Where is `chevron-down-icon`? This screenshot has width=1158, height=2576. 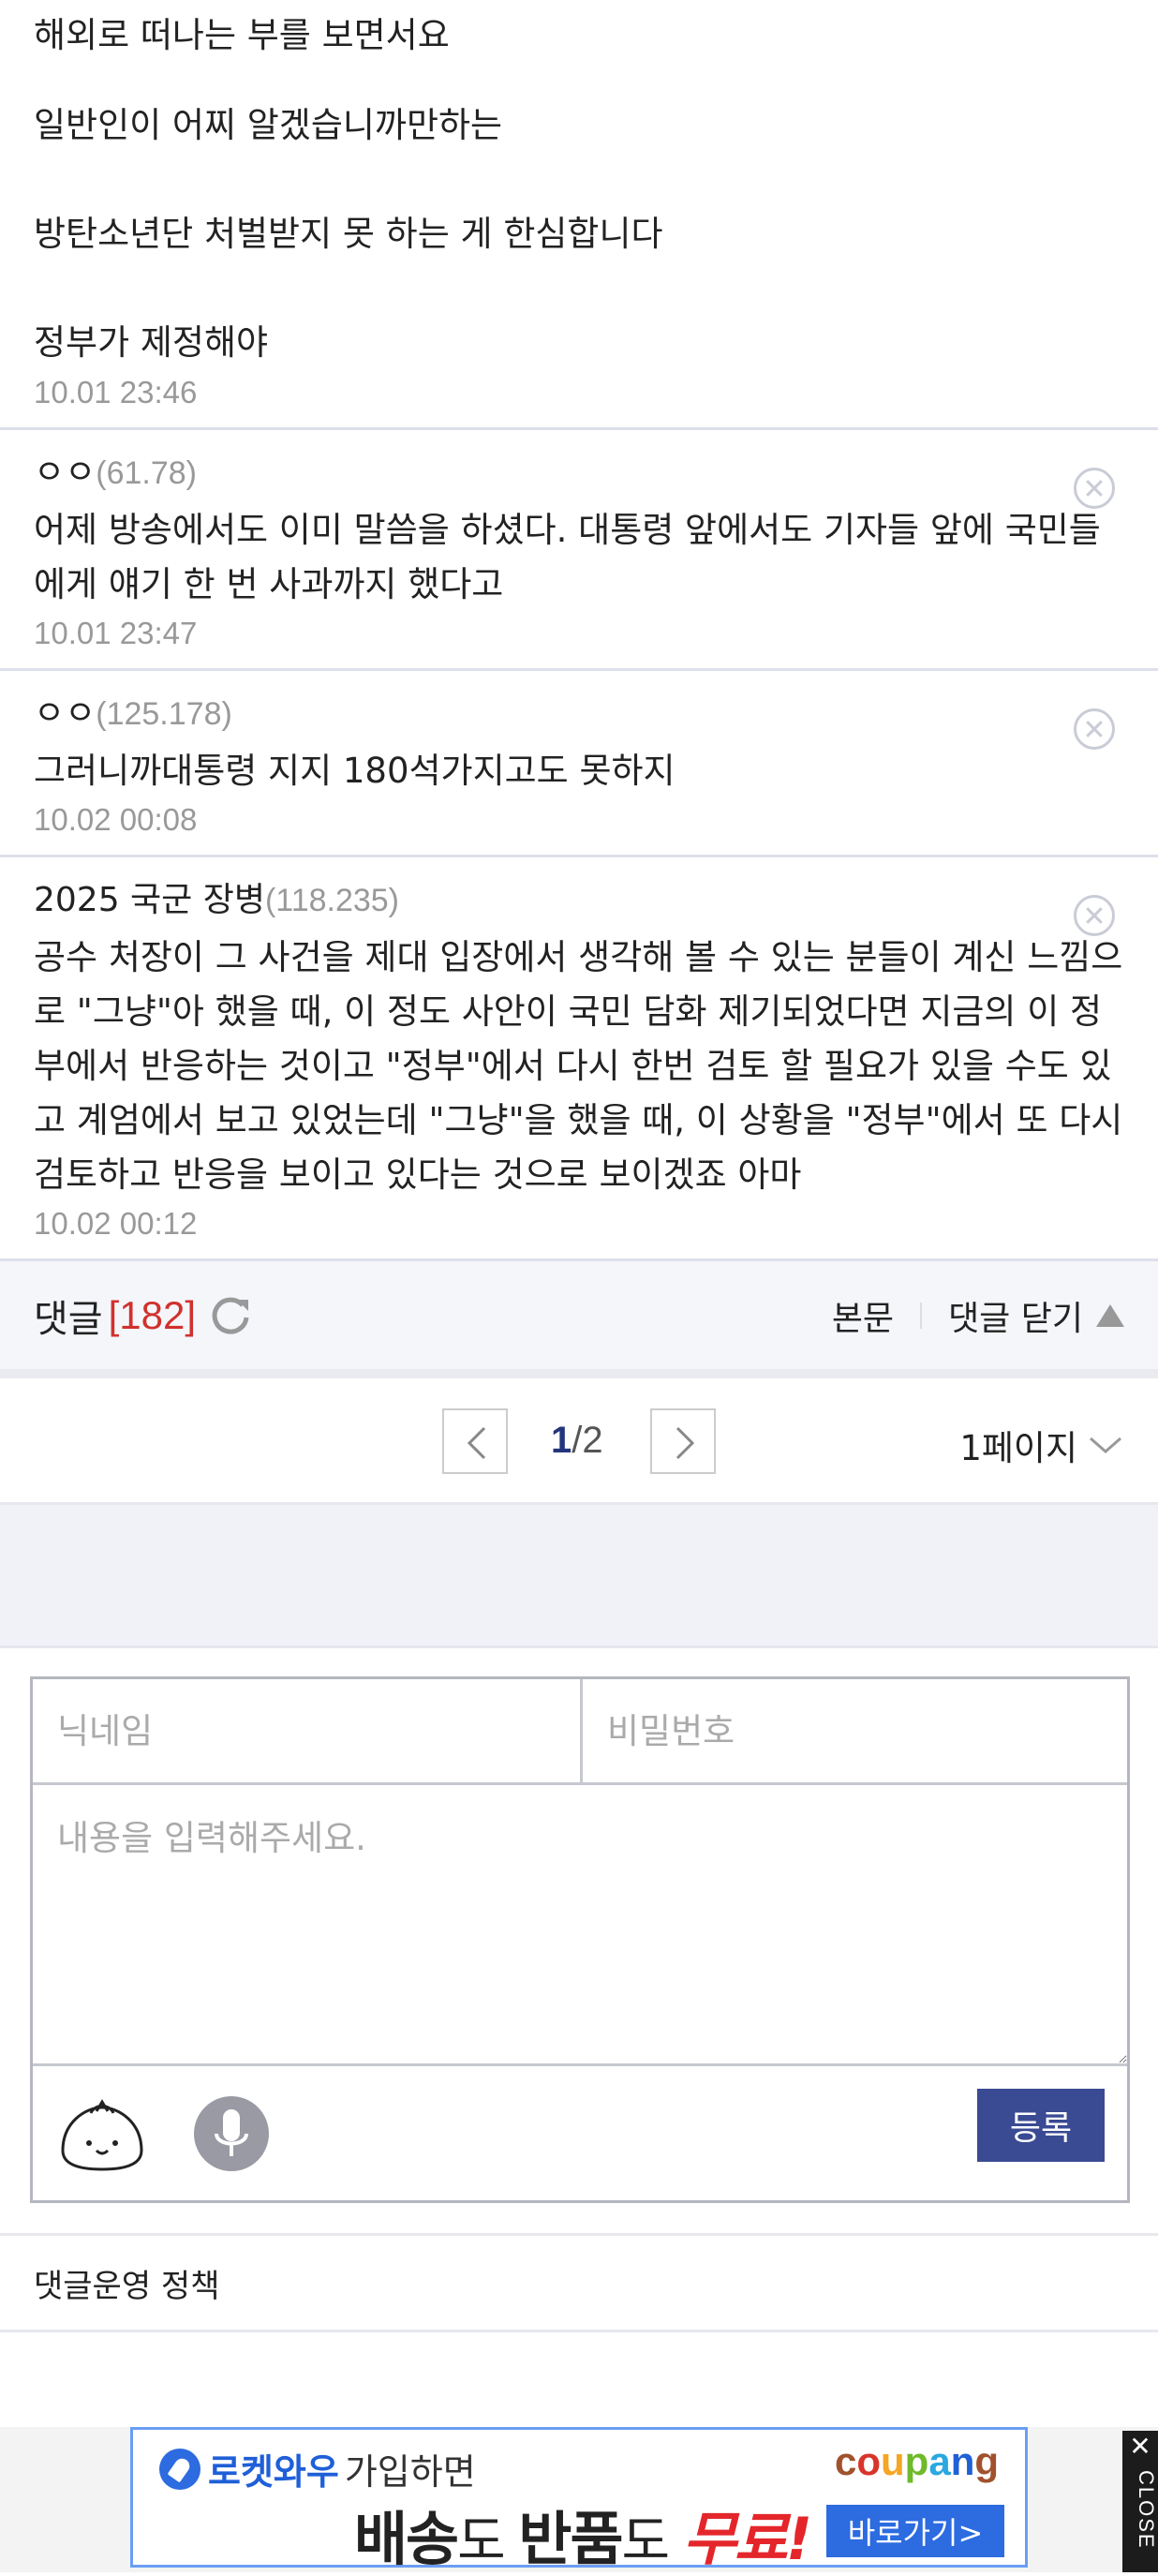
chevron-down-icon is located at coordinates (1105, 1445).